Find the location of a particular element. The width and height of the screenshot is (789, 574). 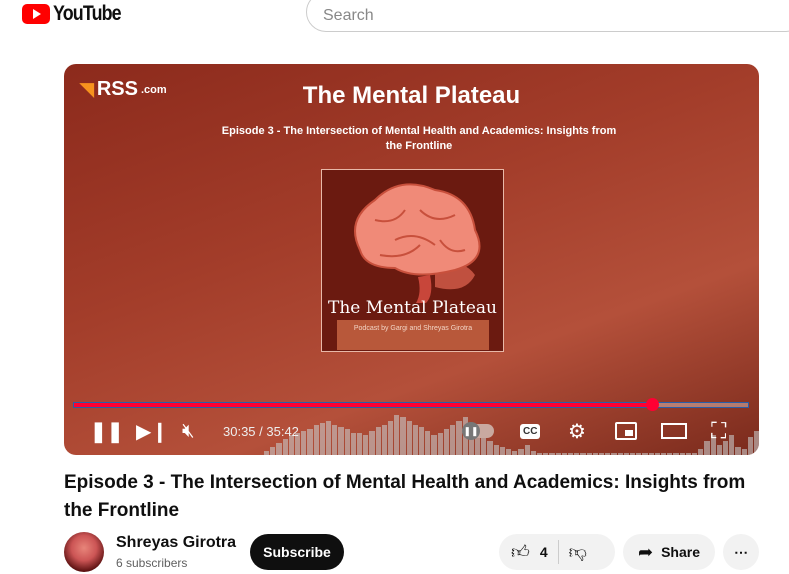

thumbs-down-icon: 👎︎ is located at coordinates (577, 552).